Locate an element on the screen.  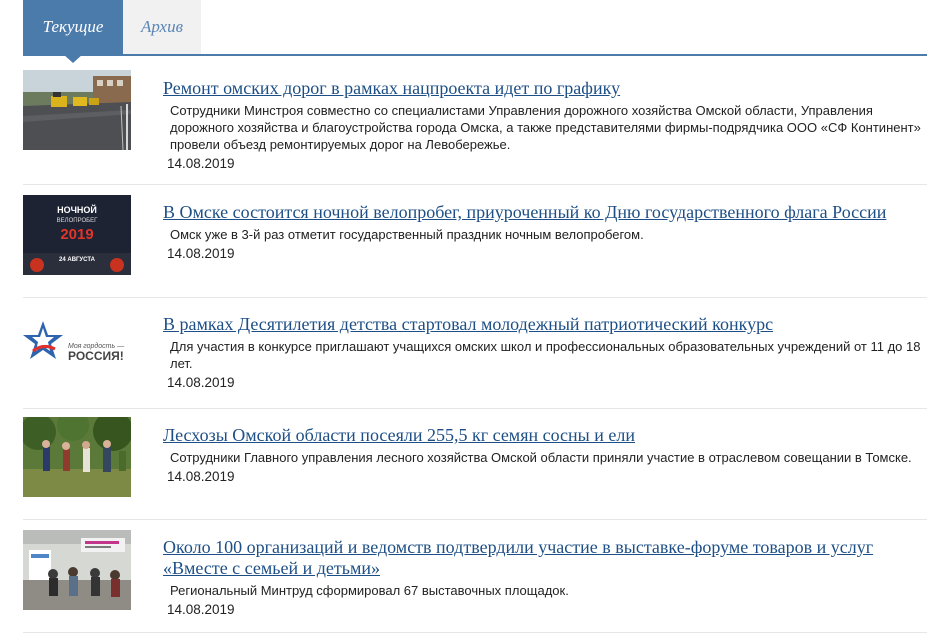
forest-meeting-photo is located at coordinates (77, 457).